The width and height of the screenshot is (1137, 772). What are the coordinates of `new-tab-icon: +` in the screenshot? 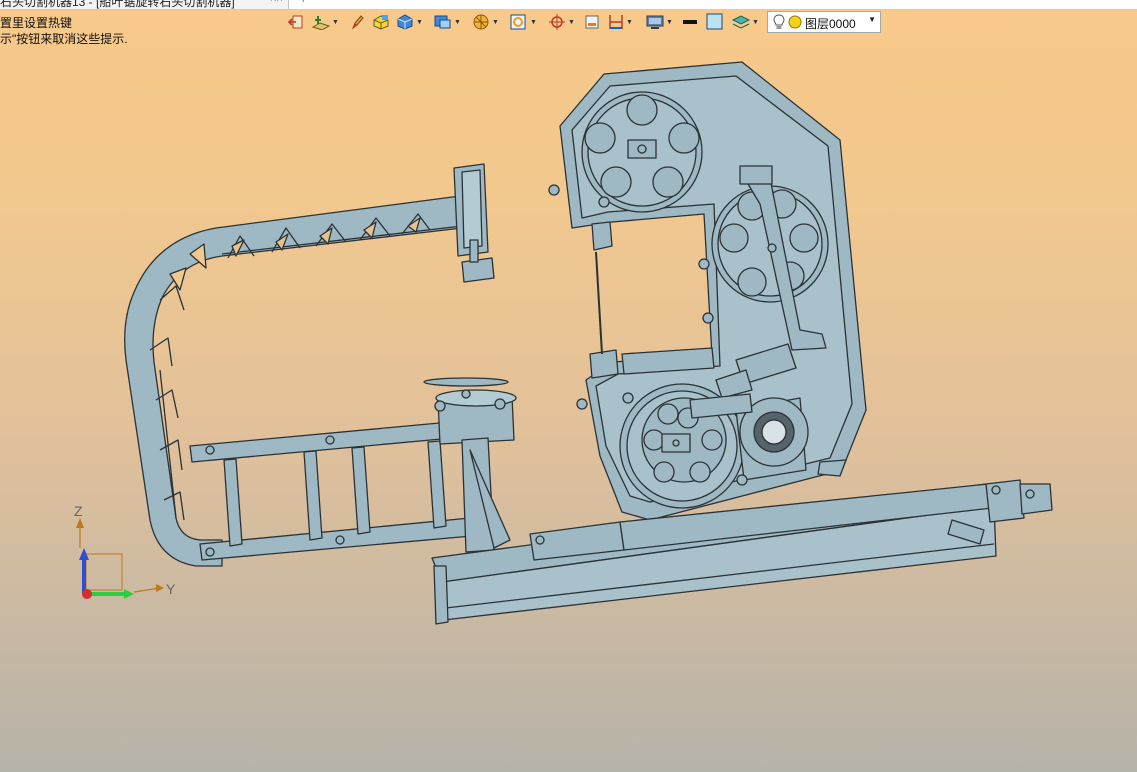 It's located at (303, 3).